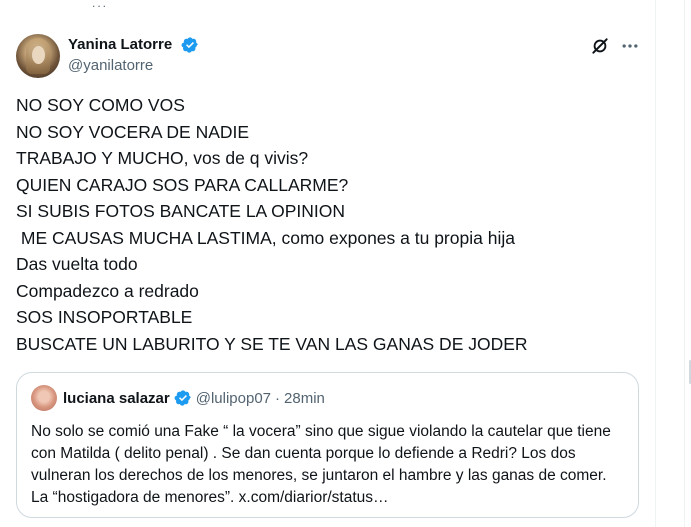 The width and height of the screenshot is (691, 527). What do you see at coordinates (615, 46) in the screenshot?
I see `tweet-actions` at bounding box center [615, 46].